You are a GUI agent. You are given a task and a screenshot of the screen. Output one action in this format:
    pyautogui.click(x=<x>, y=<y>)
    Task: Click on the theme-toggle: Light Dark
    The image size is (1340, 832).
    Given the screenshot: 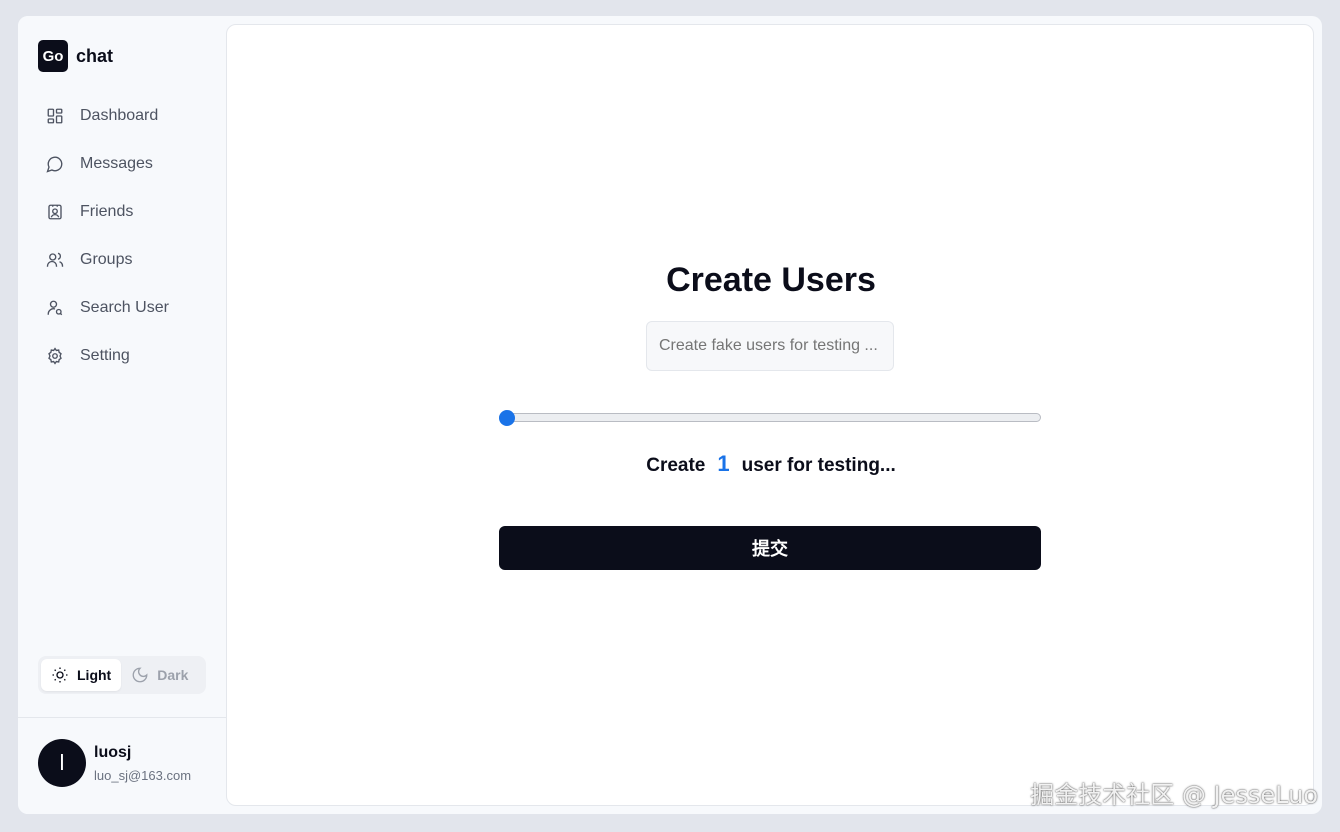 What is the action you would take?
    pyautogui.click(x=122, y=675)
    